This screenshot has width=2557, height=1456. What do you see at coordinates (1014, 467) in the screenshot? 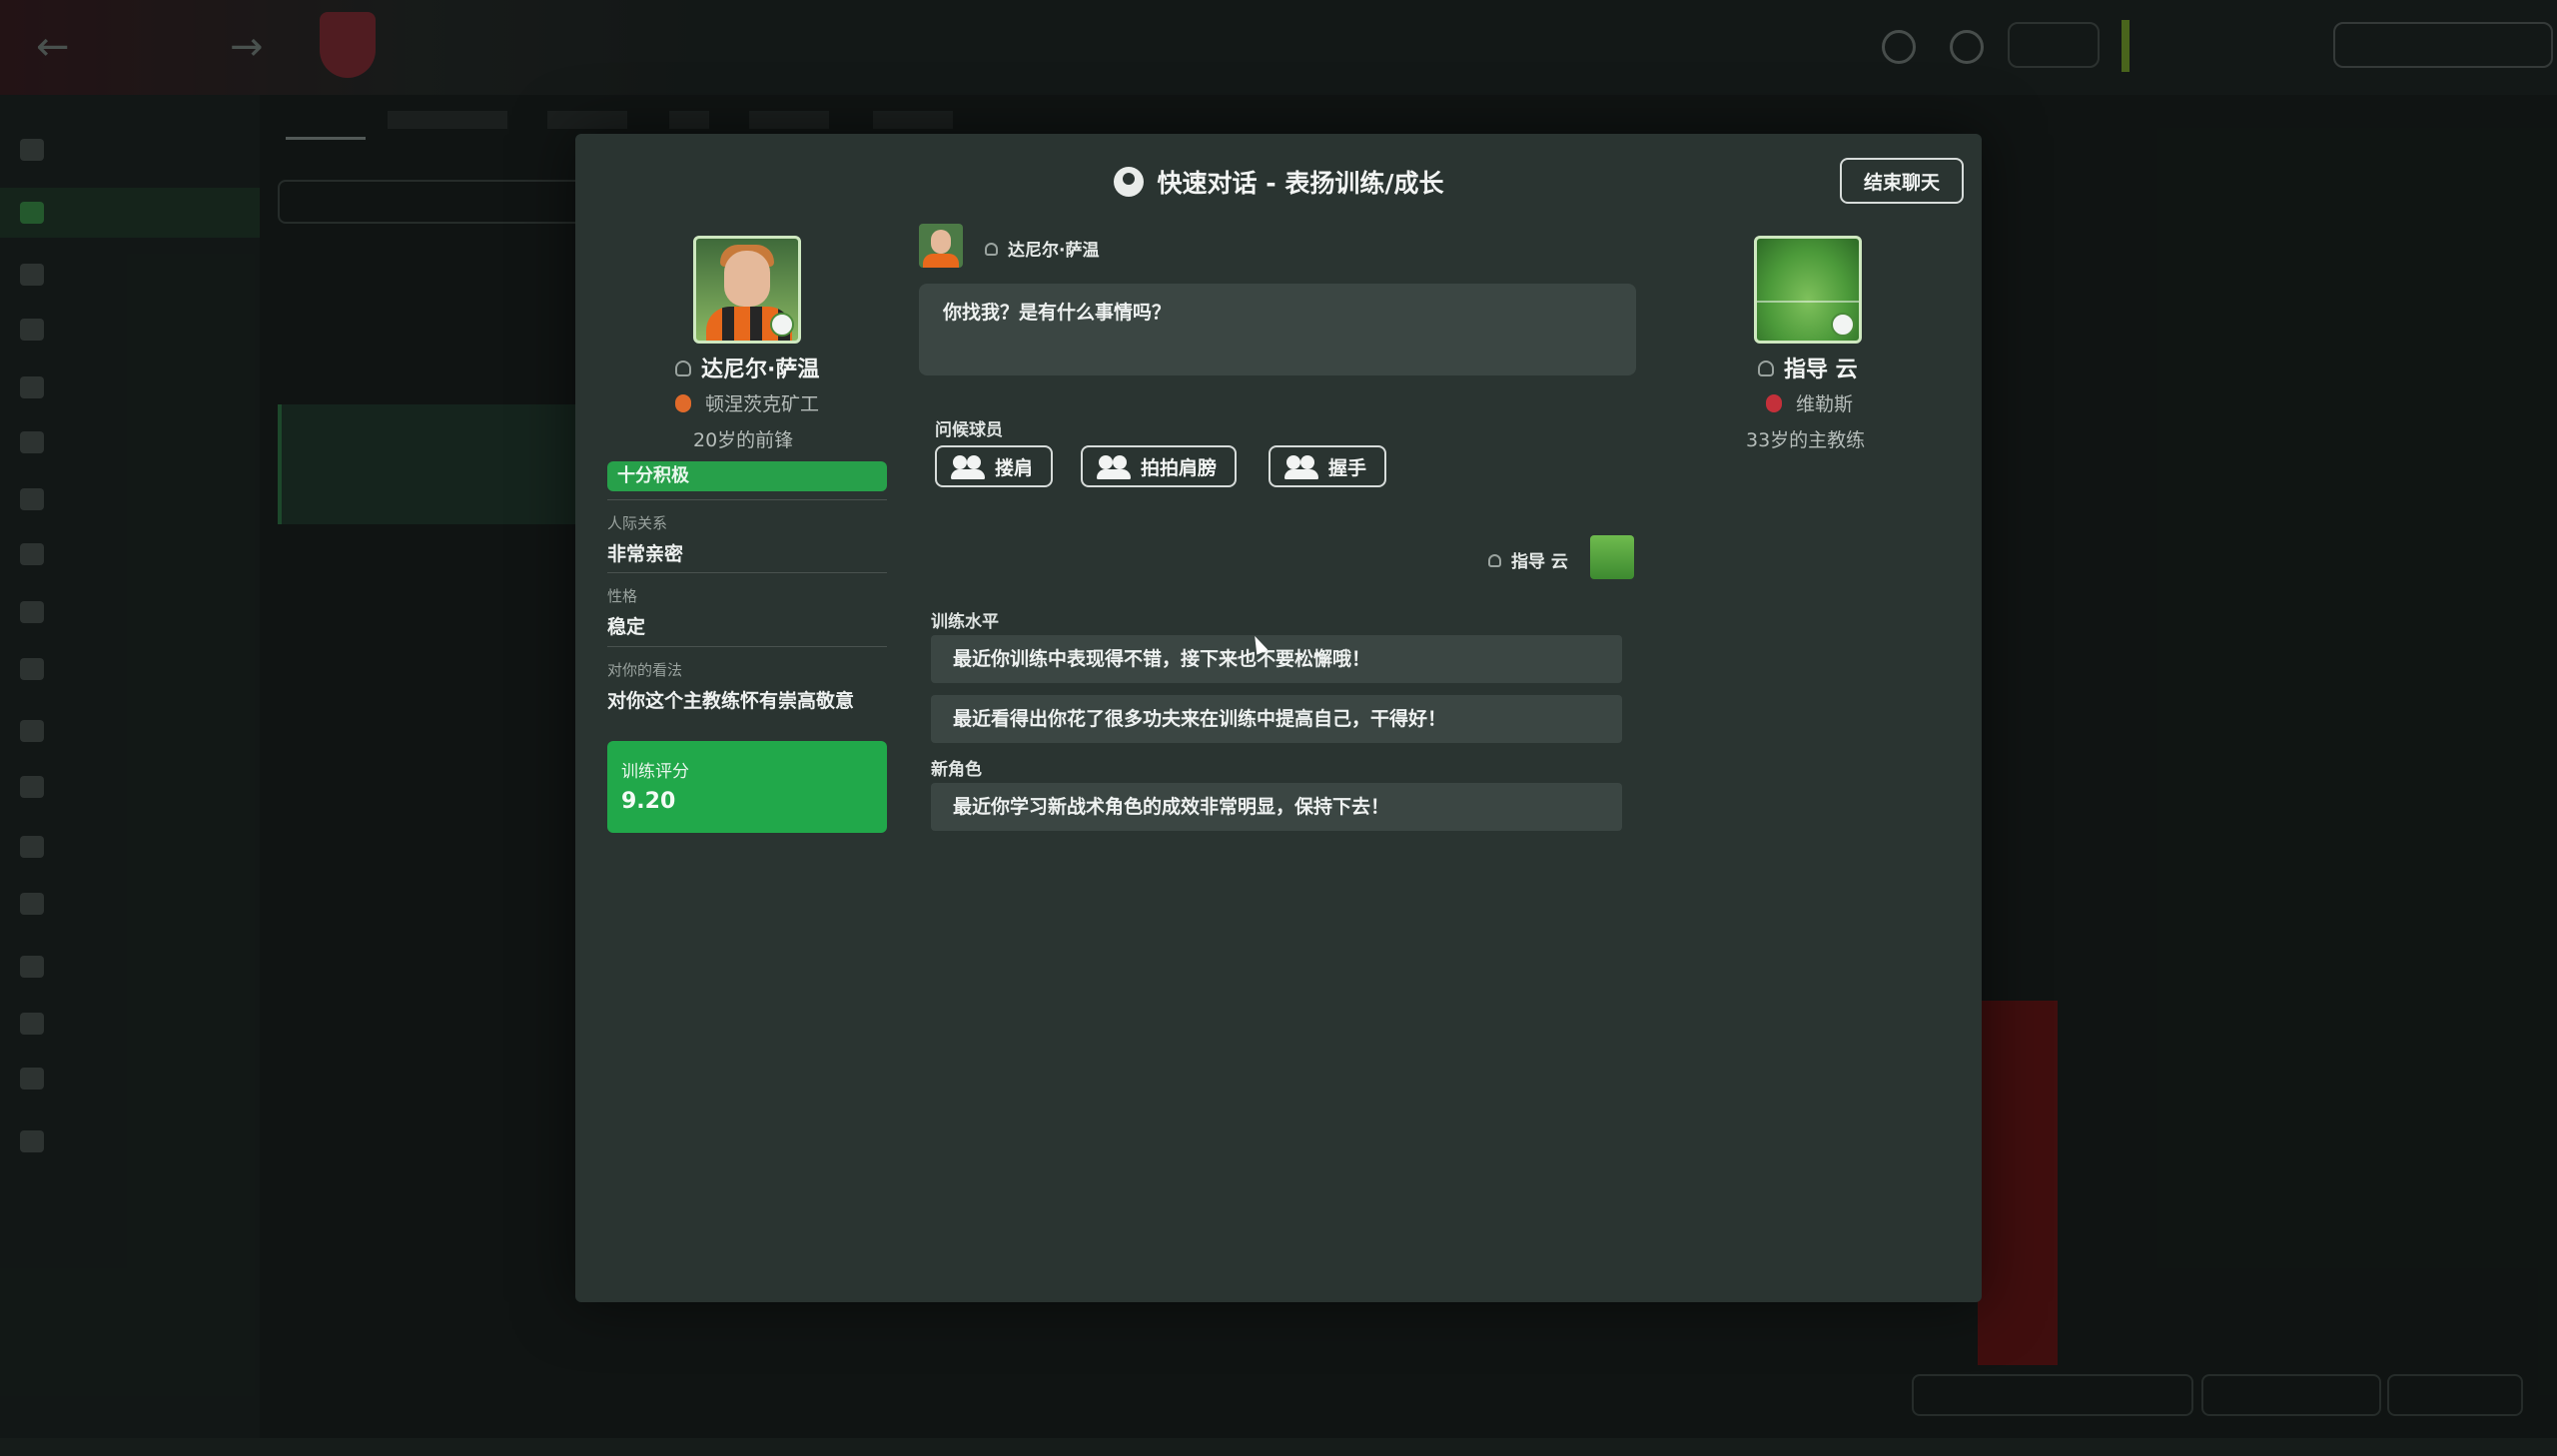
I see `arm-around-label: 搂肩` at bounding box center [1014, 467].